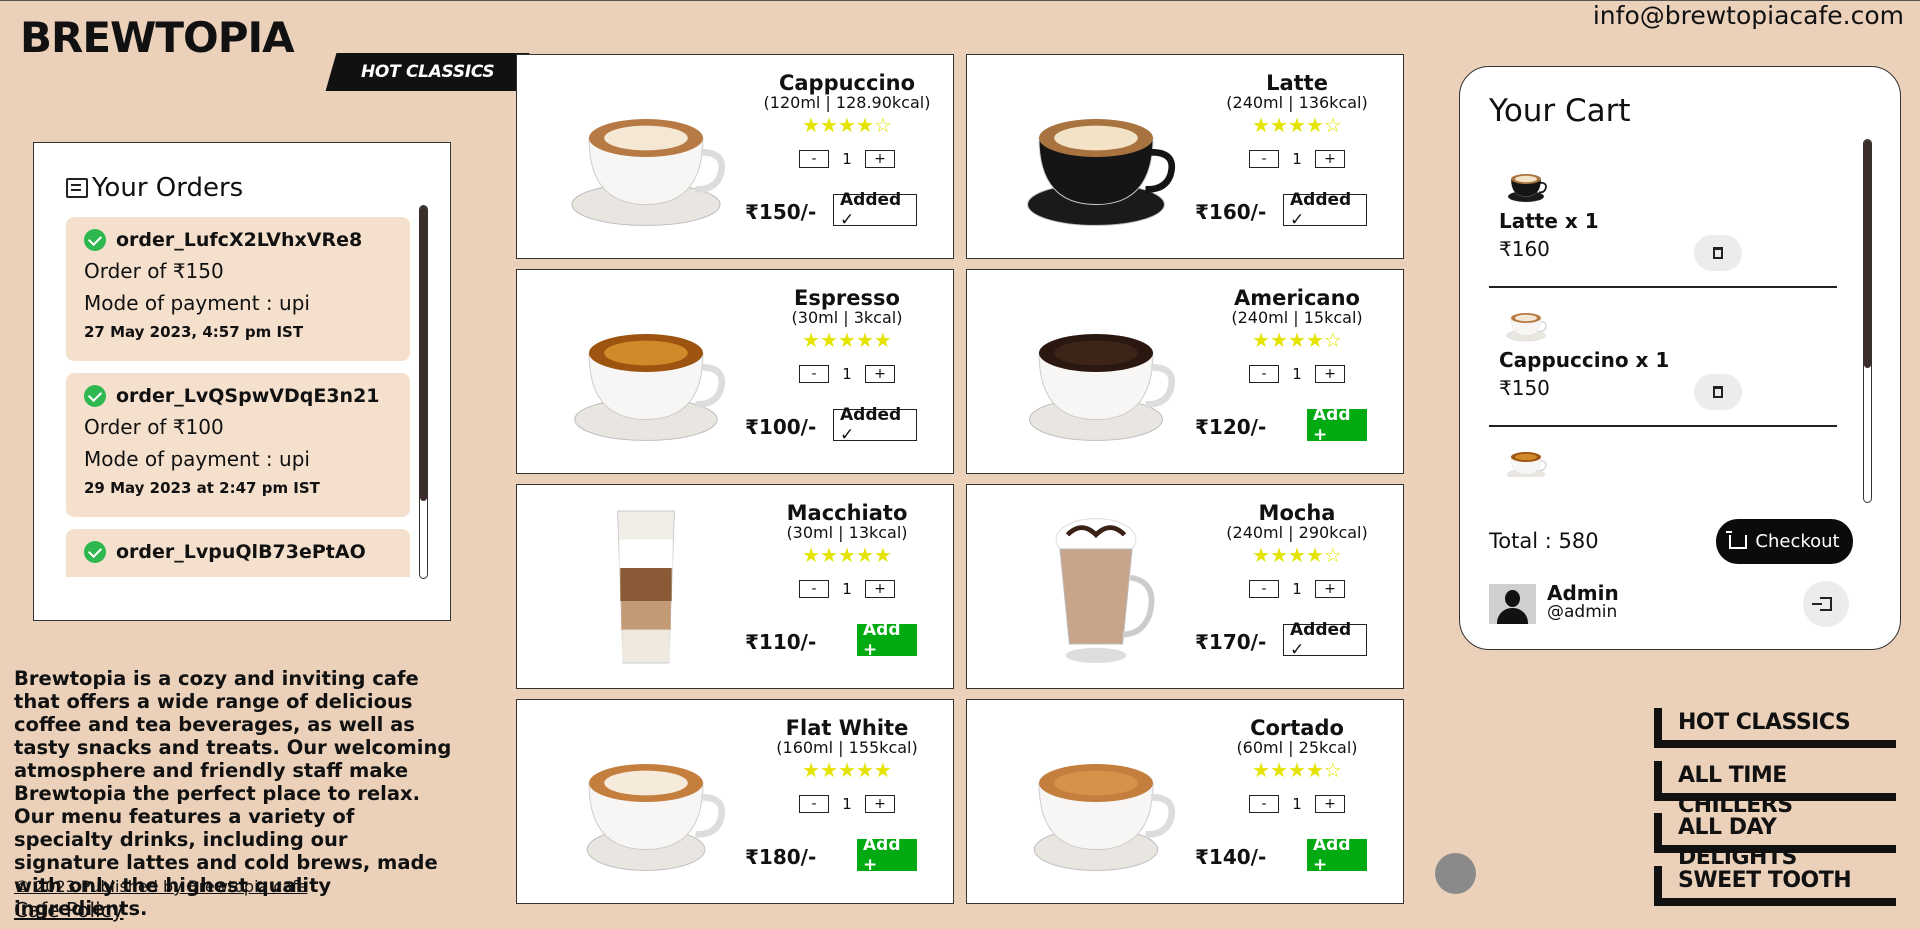 Image resolution: width=1920 pixels, height=929 pixels. I want to click on cart-scrollbar, so click(1867, 321).